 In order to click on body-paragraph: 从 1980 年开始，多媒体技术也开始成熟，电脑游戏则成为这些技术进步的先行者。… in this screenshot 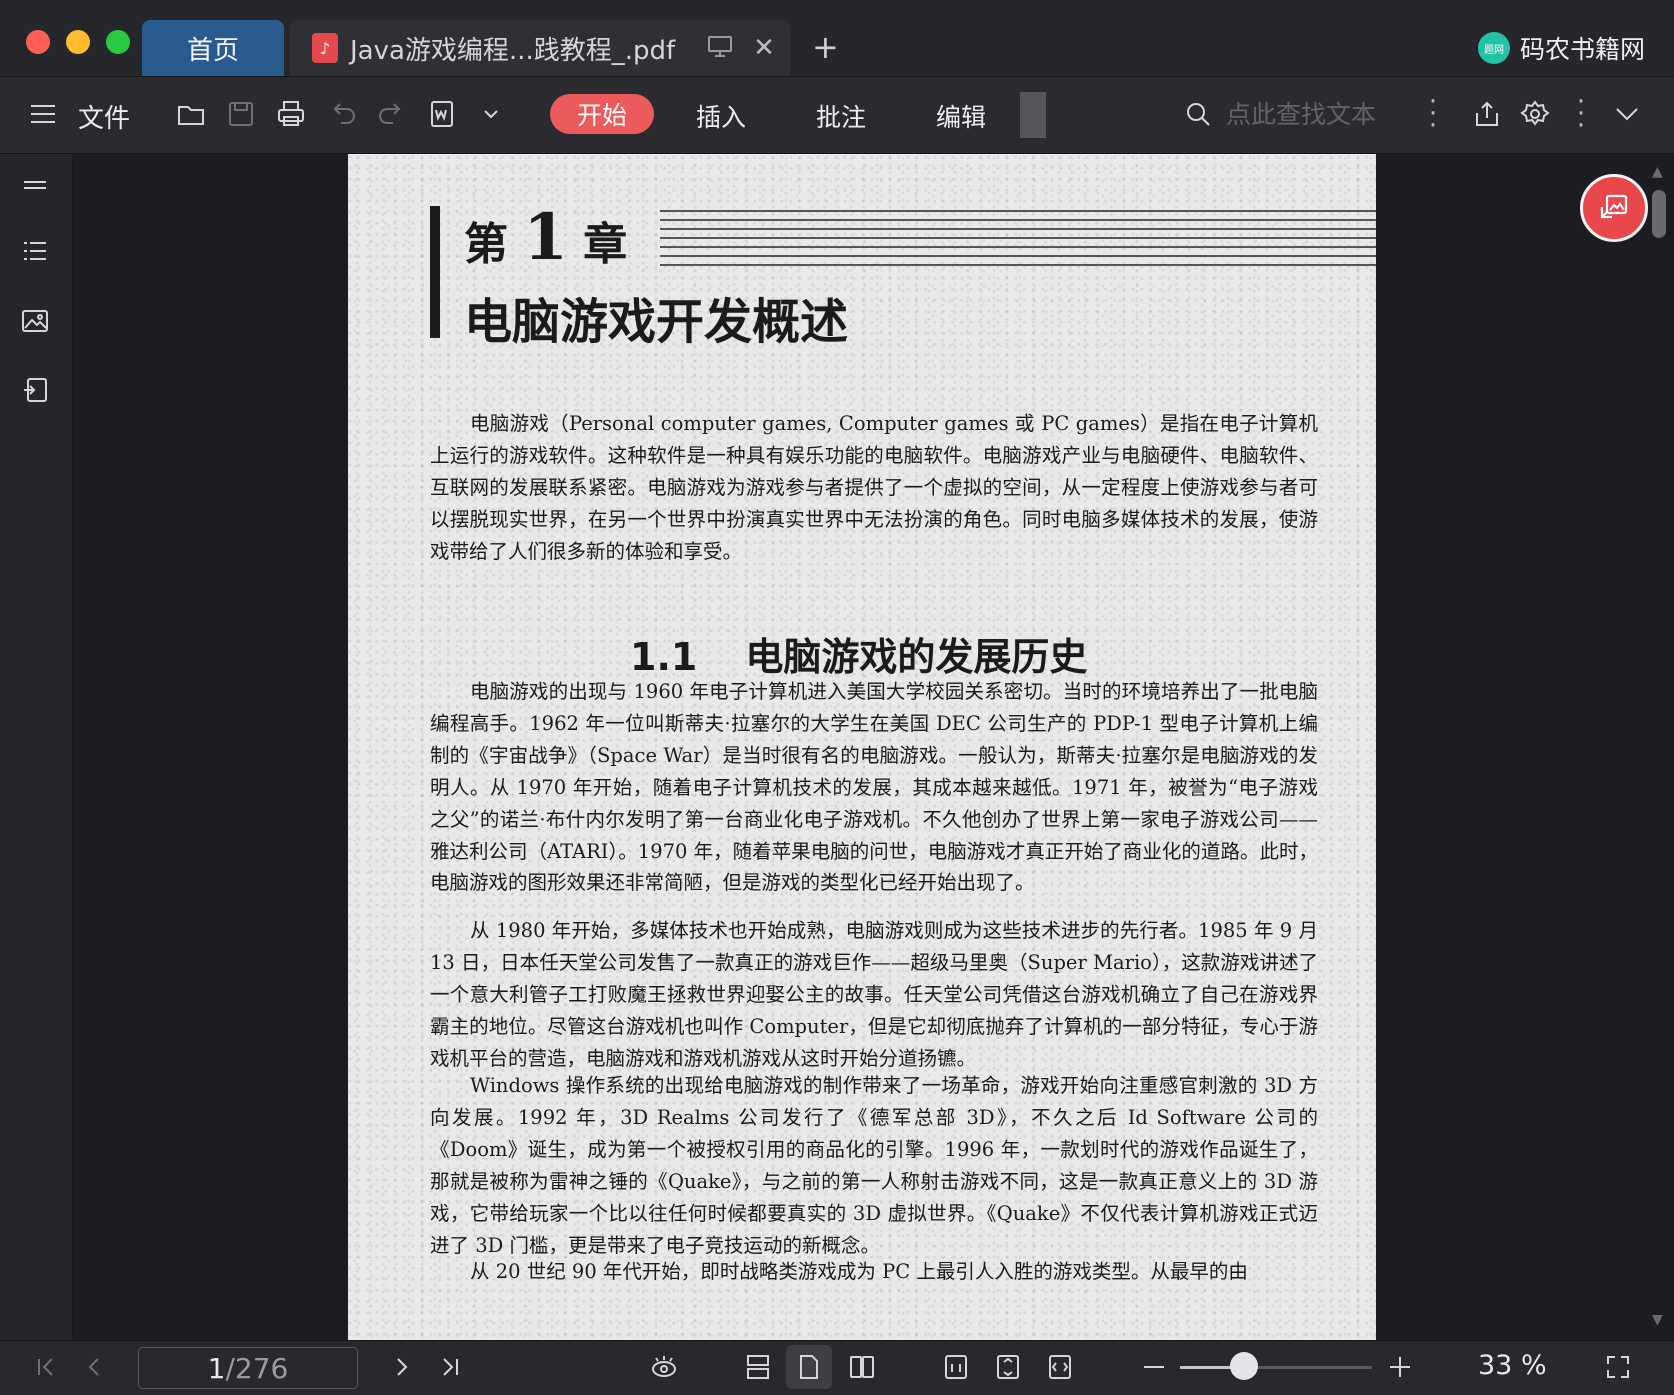, I will do `click(874, 994)`.